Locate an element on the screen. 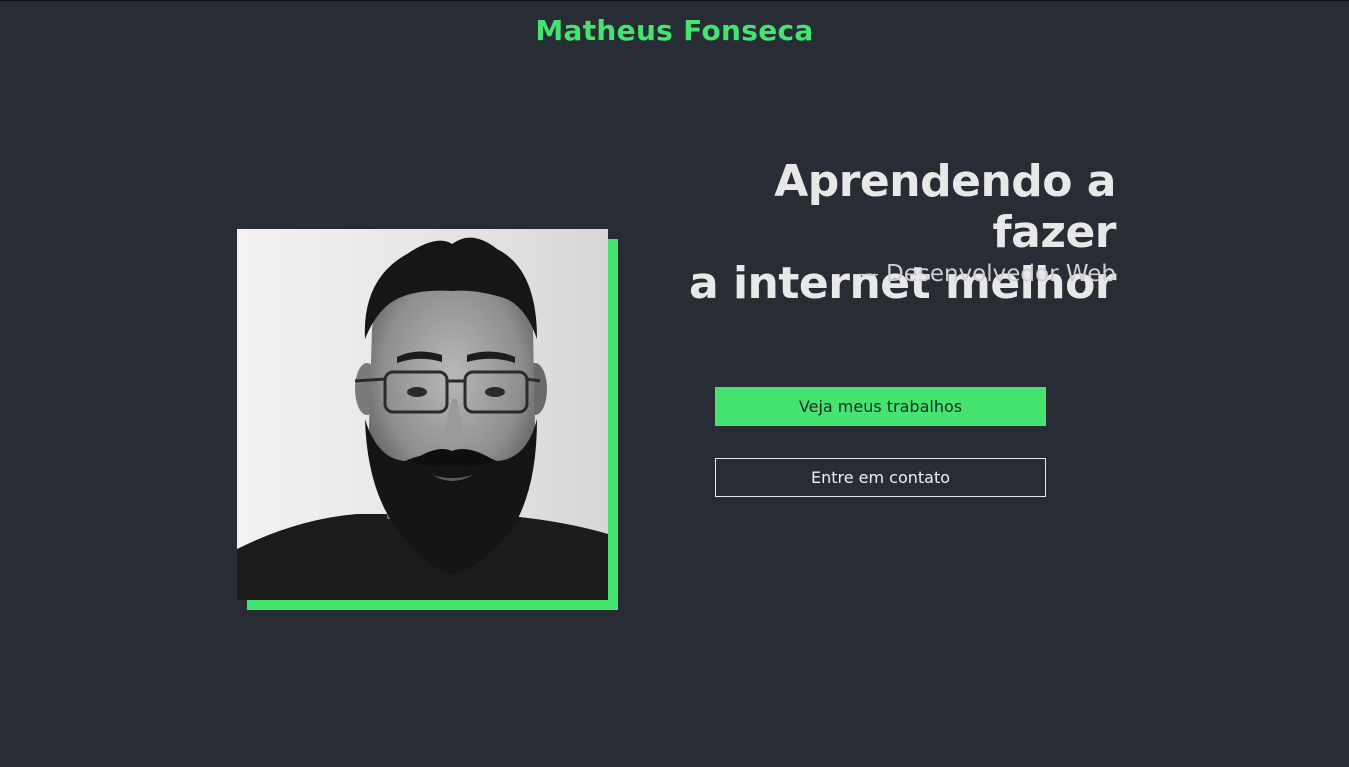 The width and height of the screenshot is (1349, 767). portrait-image is located at coordinates (422, 414).